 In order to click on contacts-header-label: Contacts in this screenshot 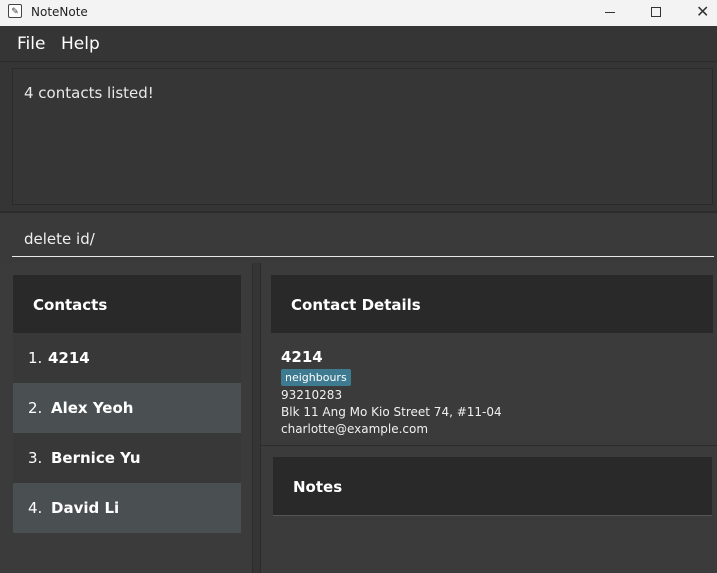, I will do `click(70, 305)`.